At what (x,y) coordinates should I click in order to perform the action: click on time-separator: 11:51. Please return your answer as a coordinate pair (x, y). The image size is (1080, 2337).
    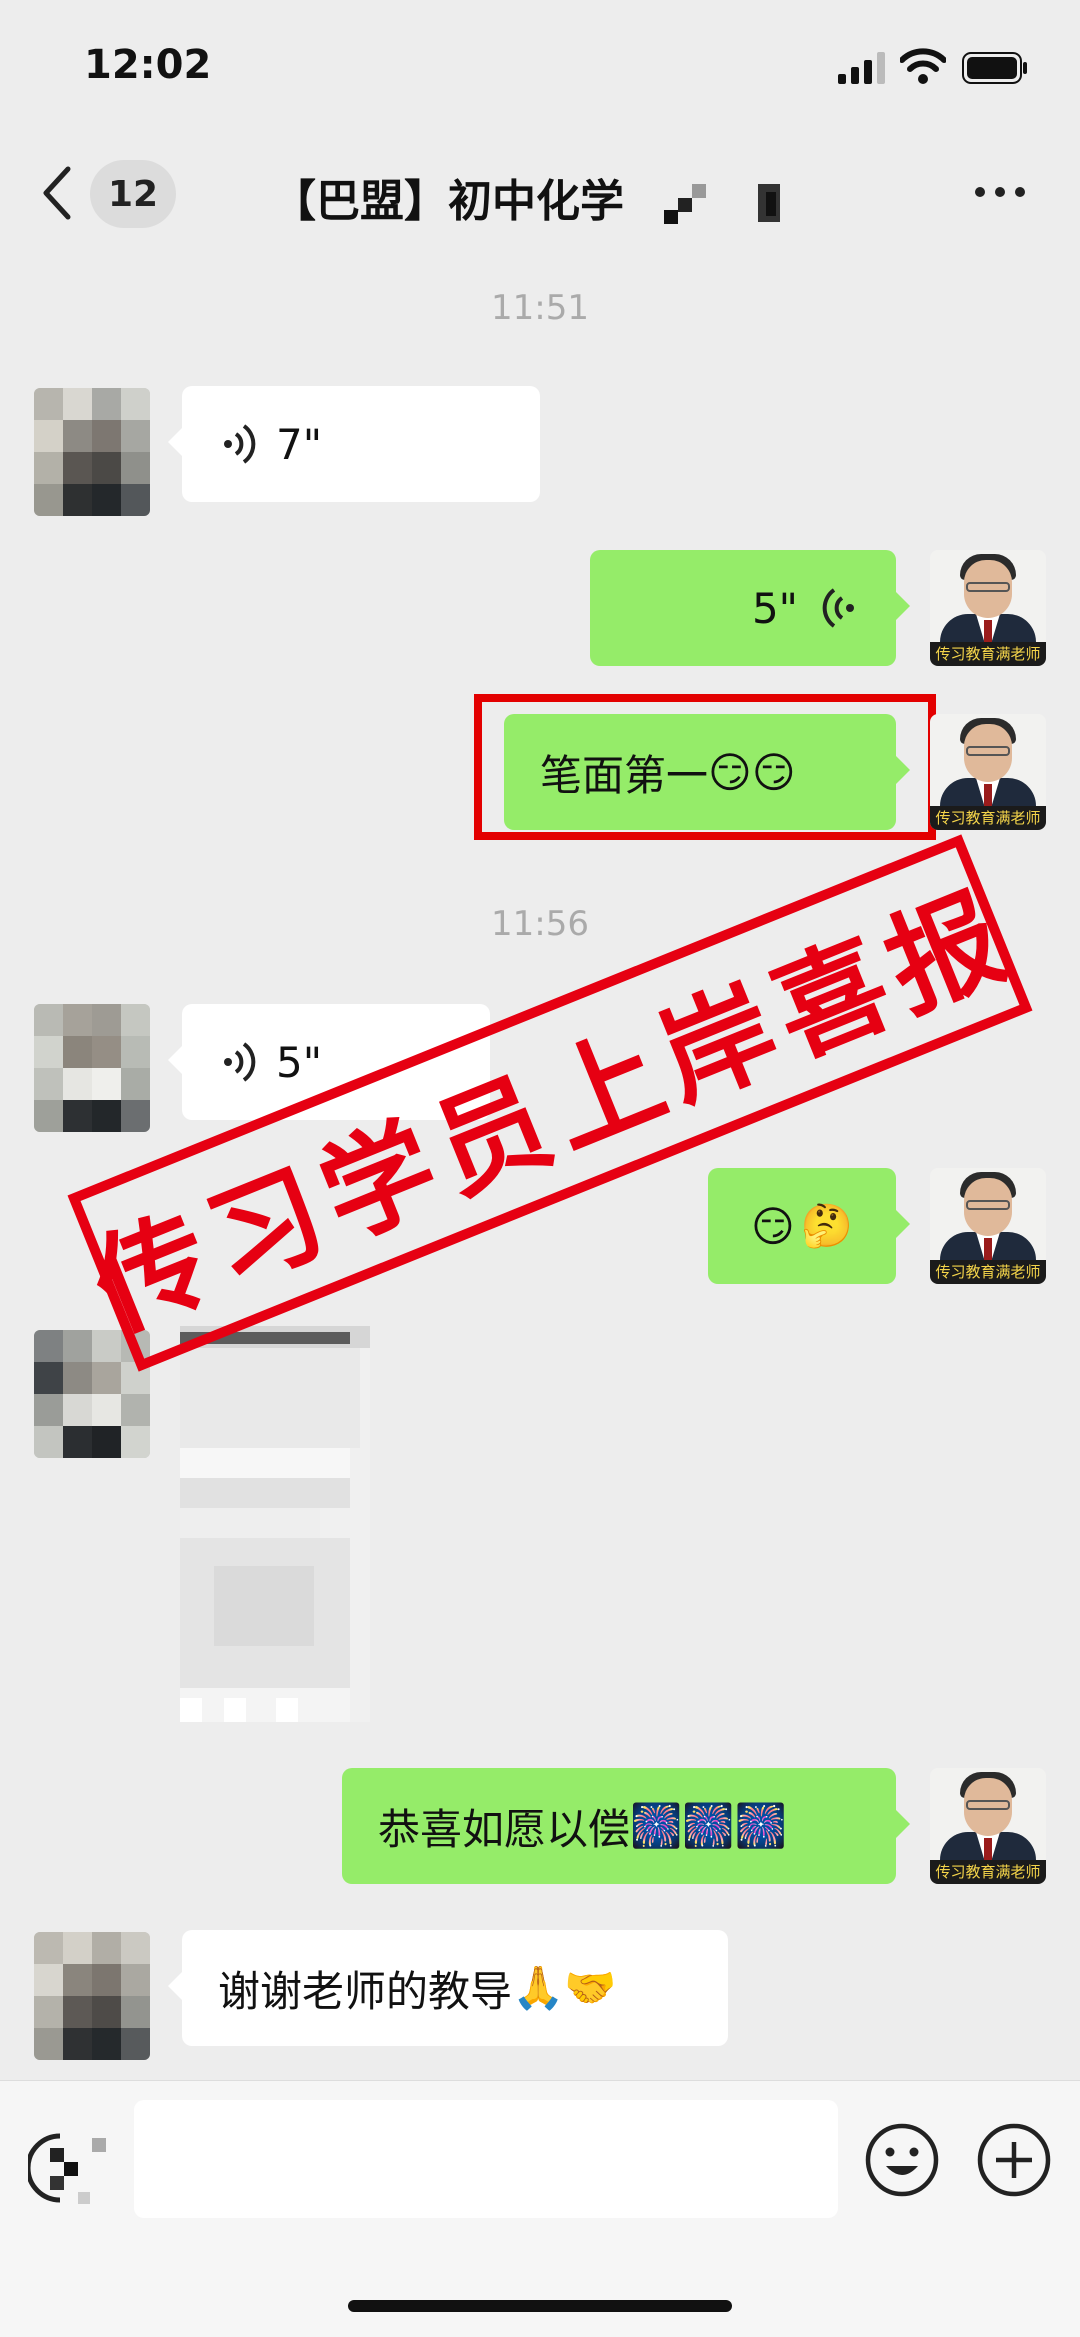
    Looking at the image, I should click on (540, 308).